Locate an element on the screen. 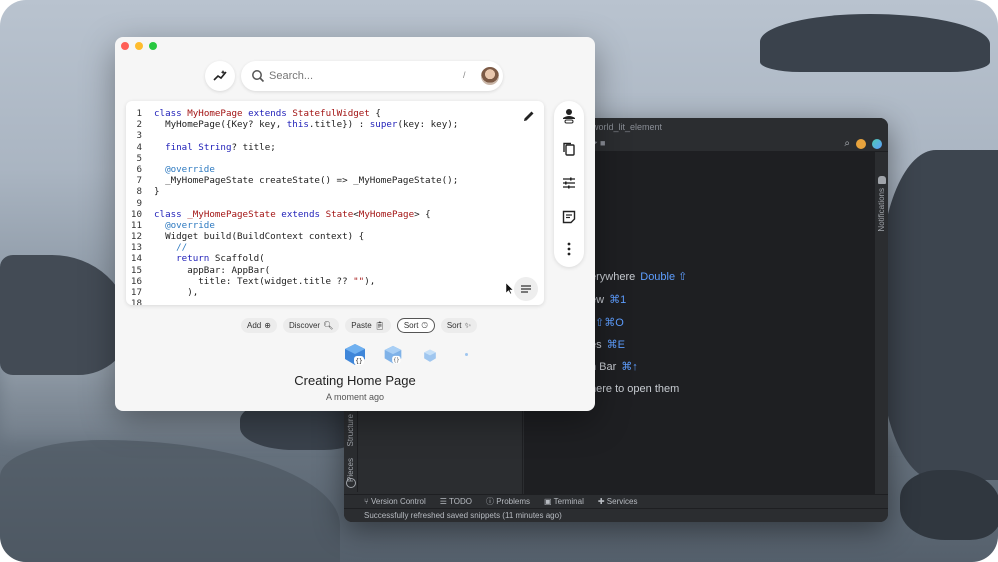 Image resolution: width=998 pixels, height=562 pixels. copy-button is located at coordinates (569, 149).